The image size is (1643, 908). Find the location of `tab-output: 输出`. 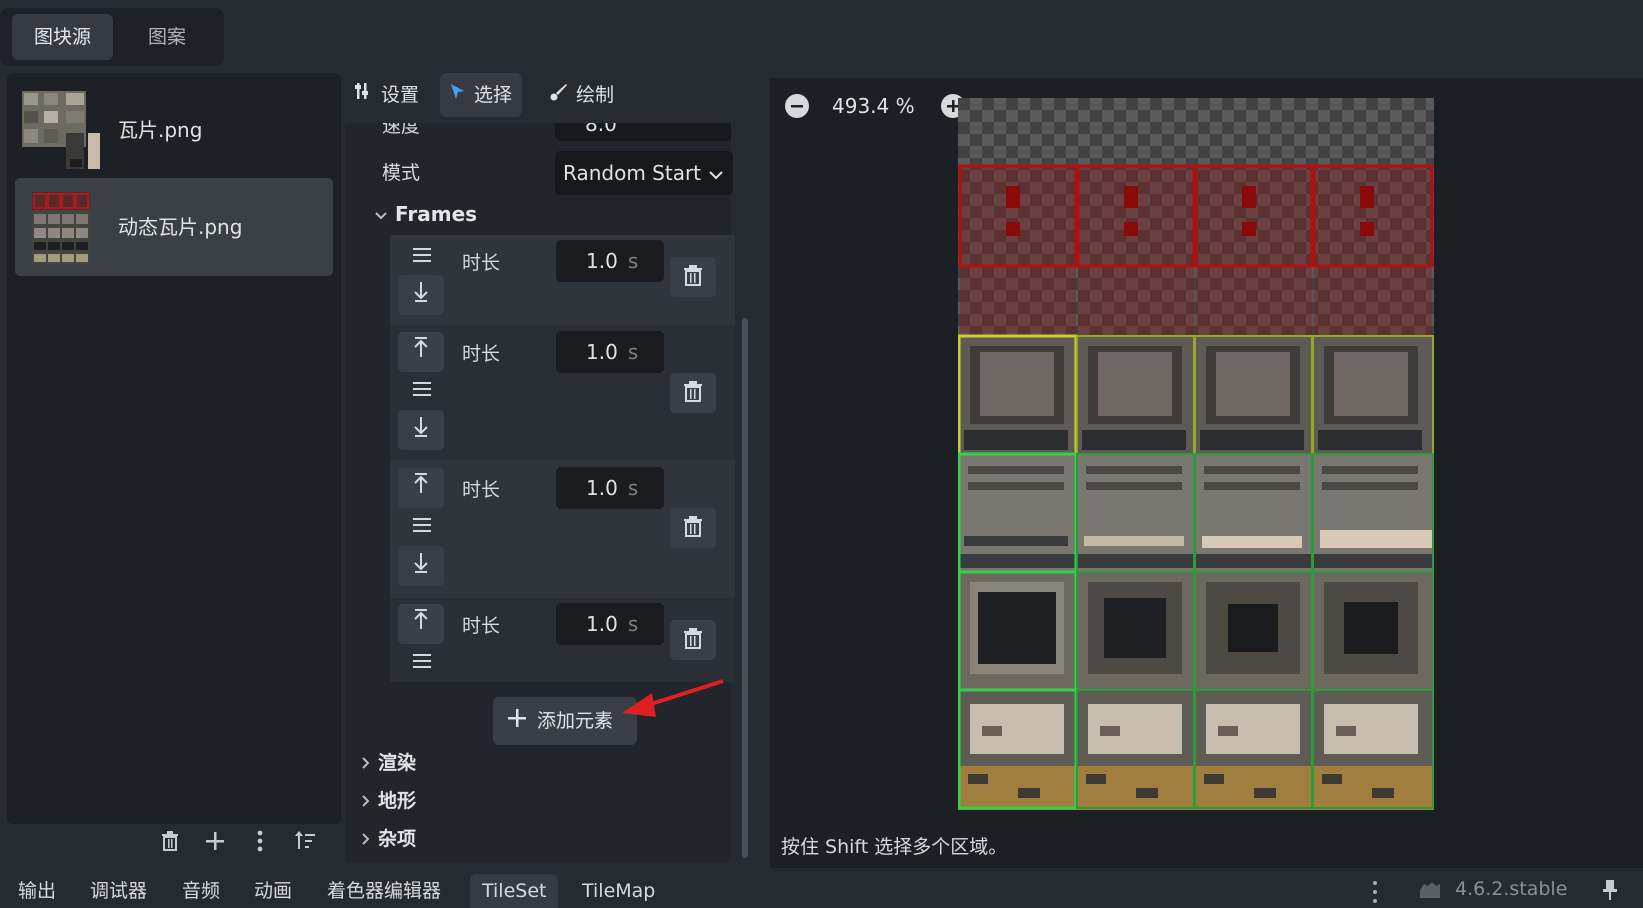

tab-output: 输出 is located at coordinates (37, 891).